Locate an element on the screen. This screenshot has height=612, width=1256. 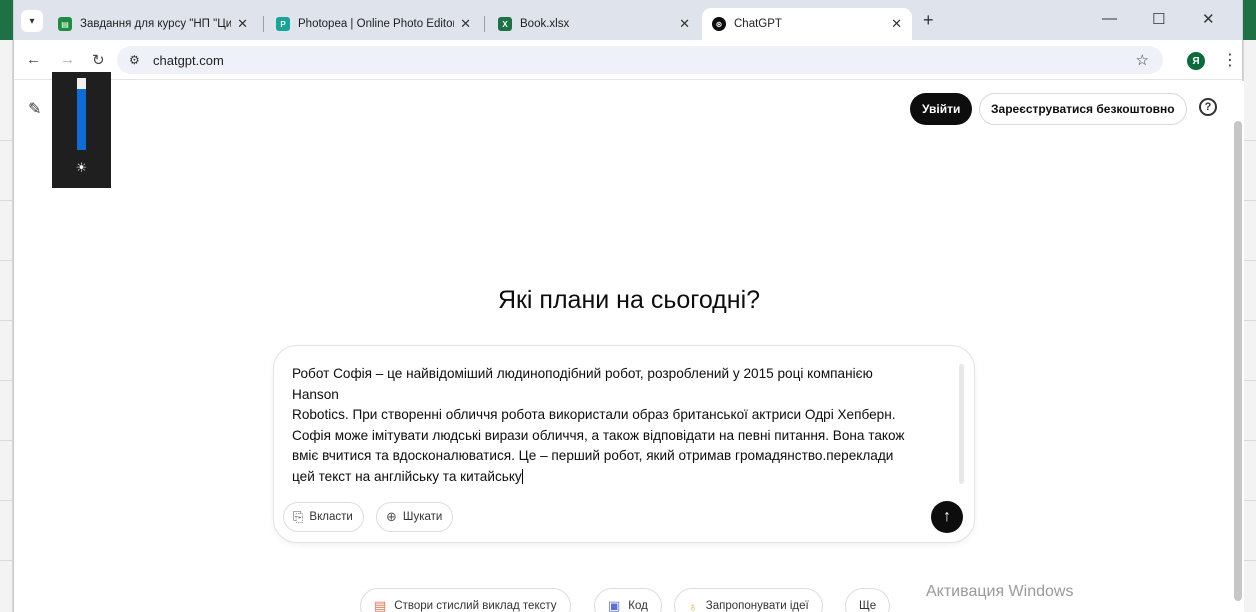
tab-title: ChatGPT is located at coordinates (758, 24).